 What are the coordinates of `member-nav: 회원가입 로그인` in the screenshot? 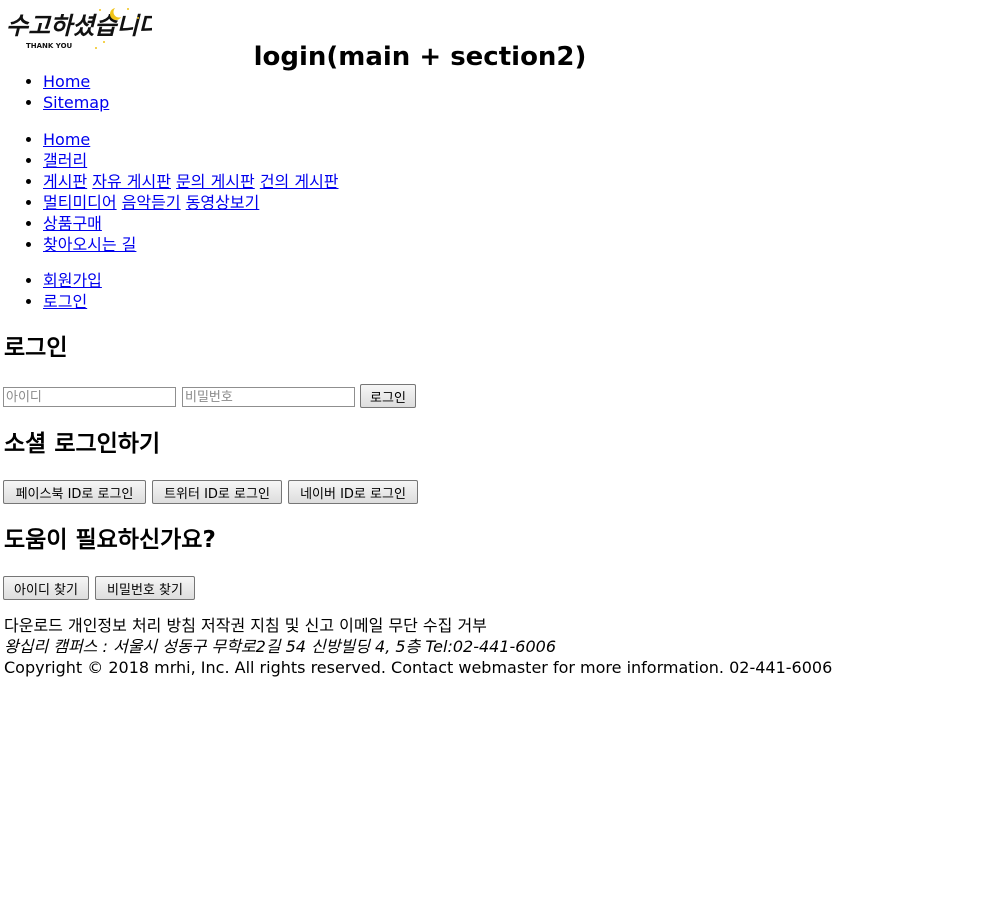 It's located at (51, 291).